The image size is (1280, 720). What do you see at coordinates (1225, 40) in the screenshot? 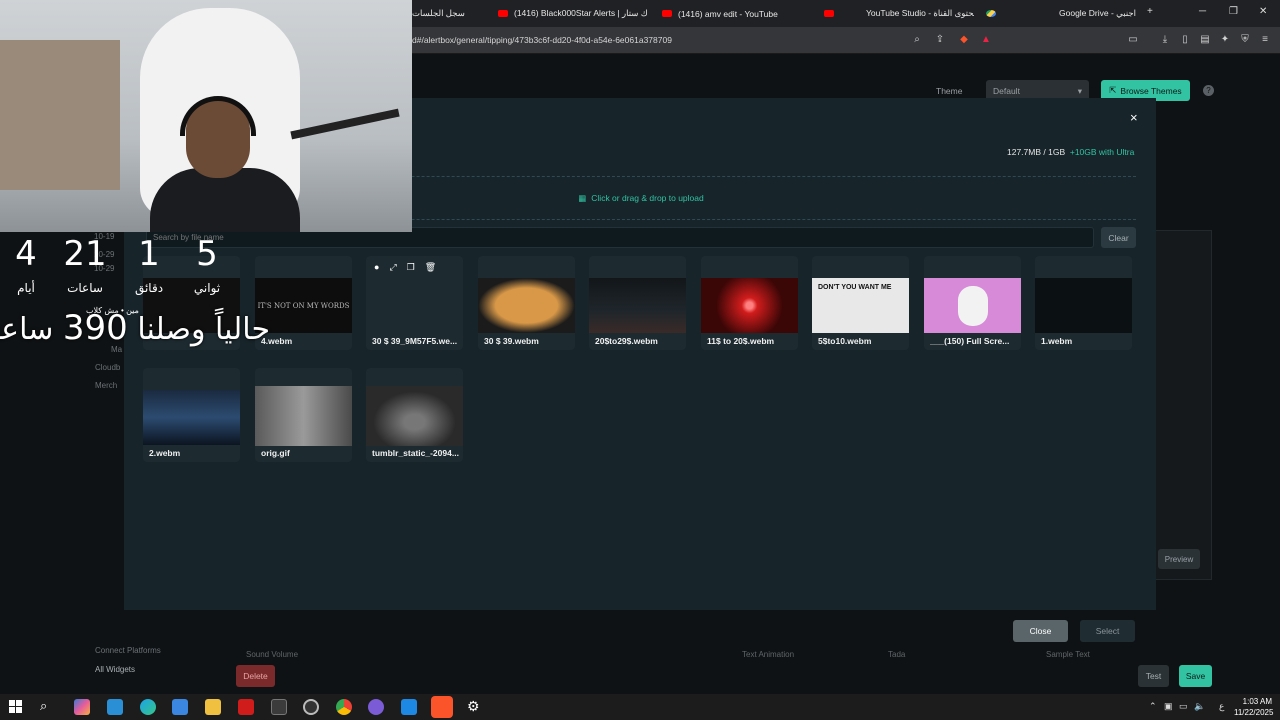
I see `leo-icon: ✦` at bounding box center [1225, 40].